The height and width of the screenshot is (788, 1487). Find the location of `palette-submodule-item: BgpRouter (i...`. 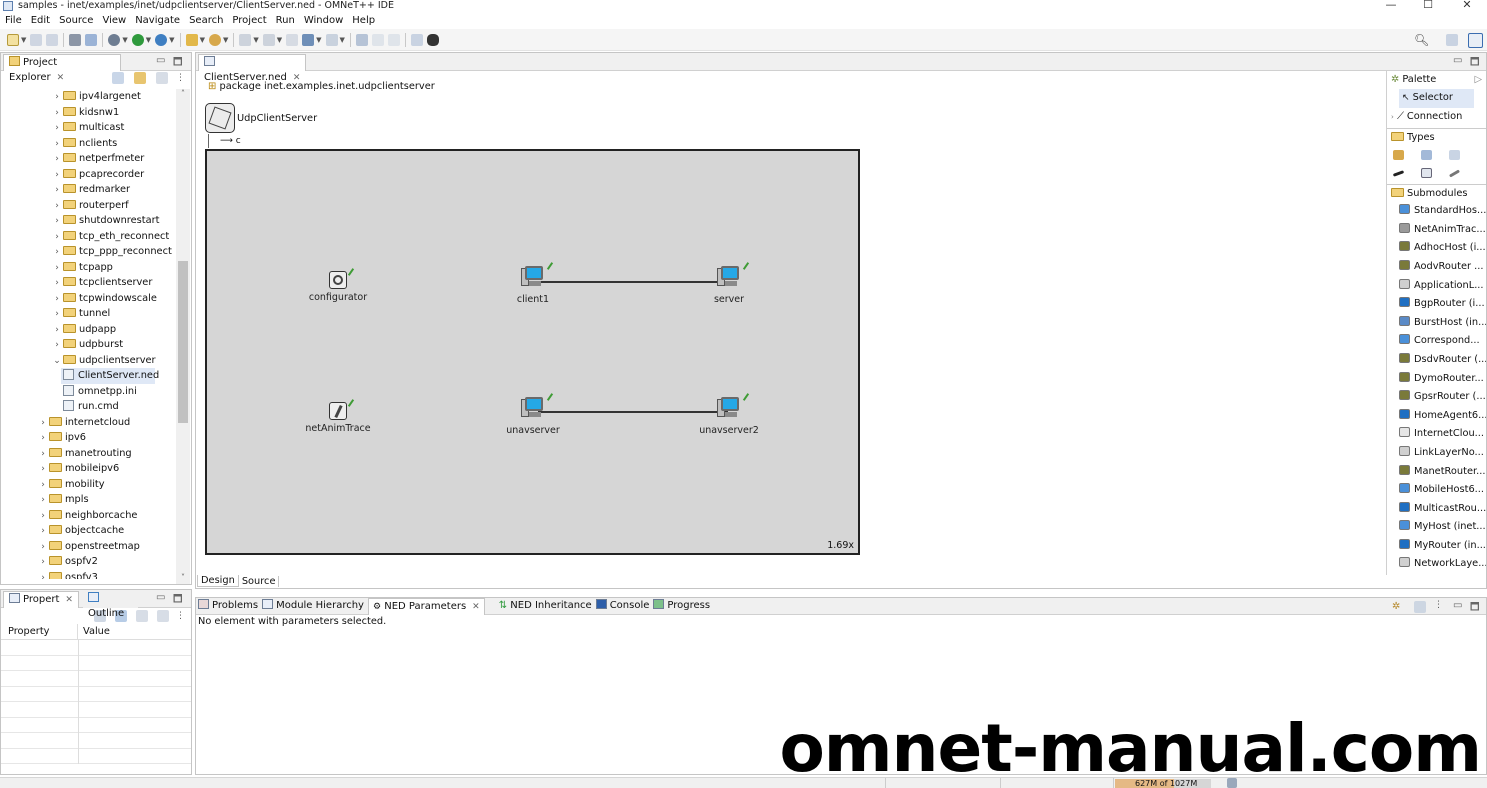

palette-submodule-item: BgpRouter (i... is located at coordinates (1436, 304).